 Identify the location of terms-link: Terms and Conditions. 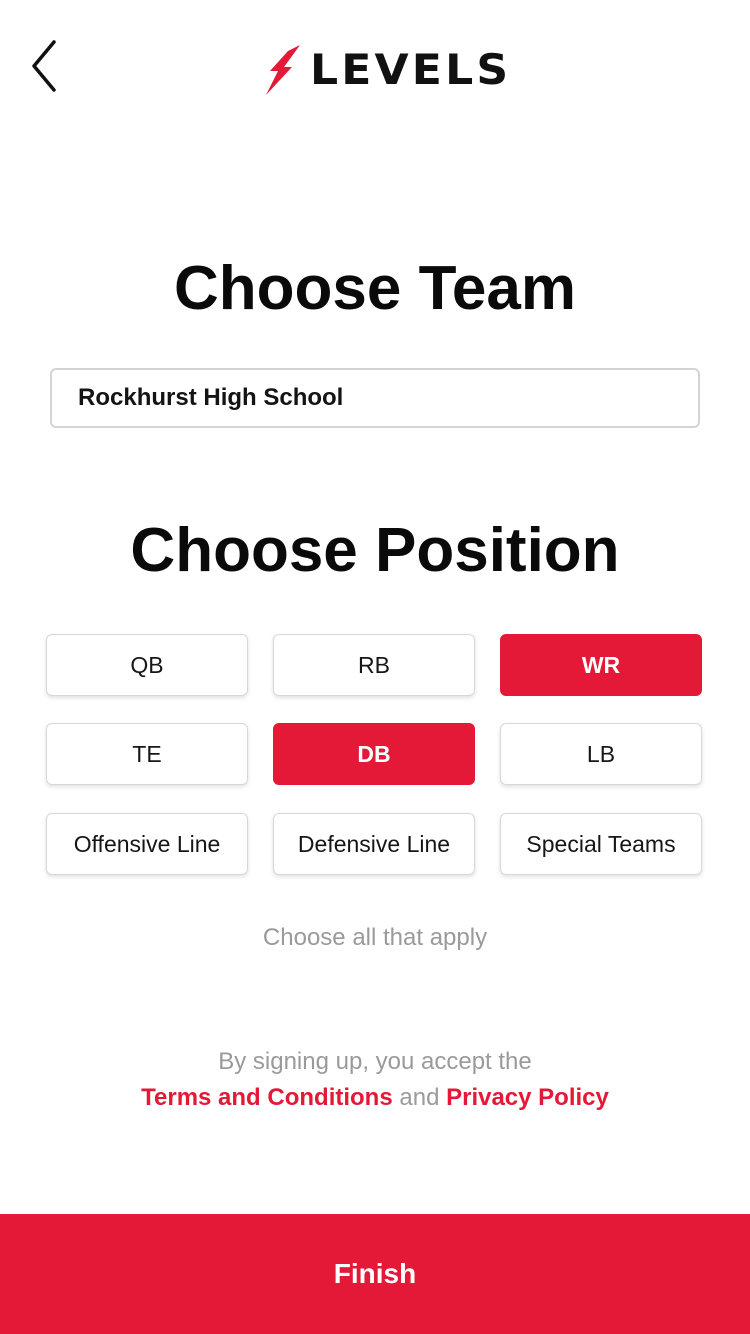
(267, 1097).